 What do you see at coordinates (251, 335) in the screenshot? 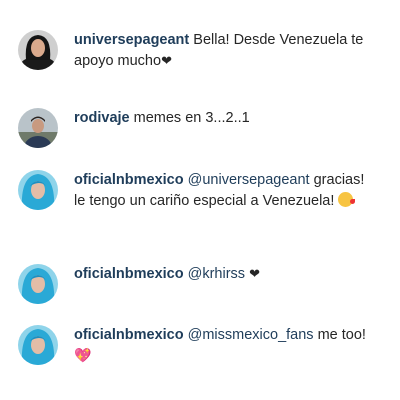
I see `mention-link: @missmexico_fans` at bounding box center [251, 335].